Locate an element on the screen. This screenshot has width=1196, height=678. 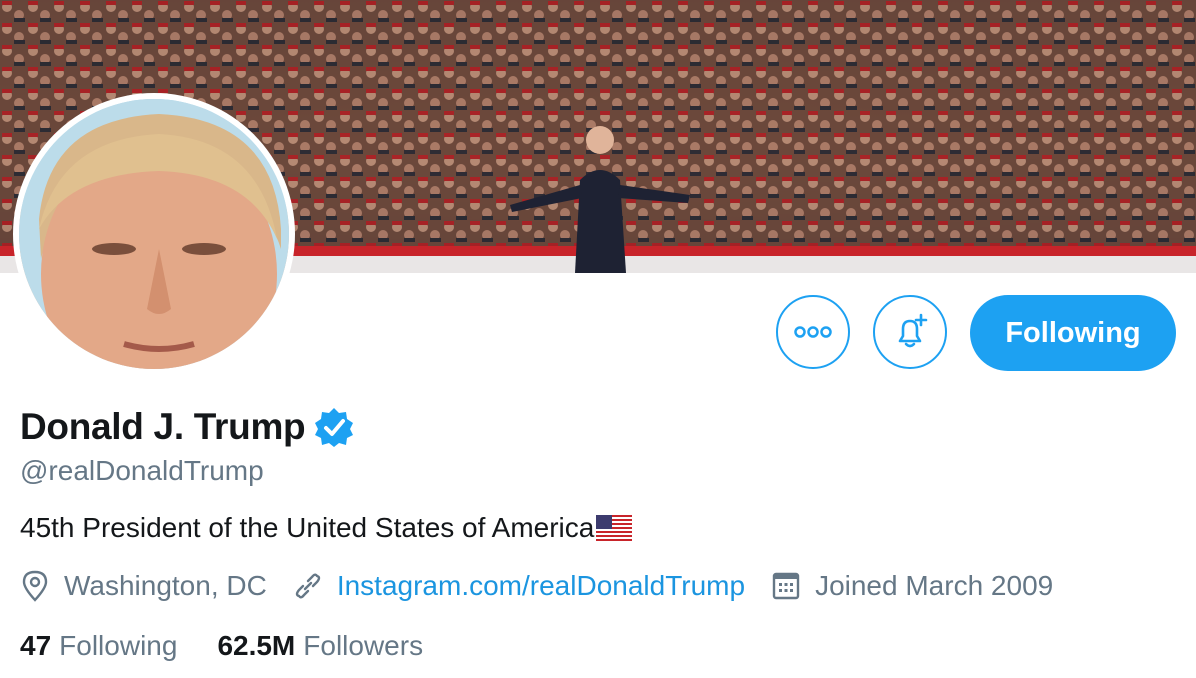
joined-text: Joined March 2009 is located at coordinates (934, 585).